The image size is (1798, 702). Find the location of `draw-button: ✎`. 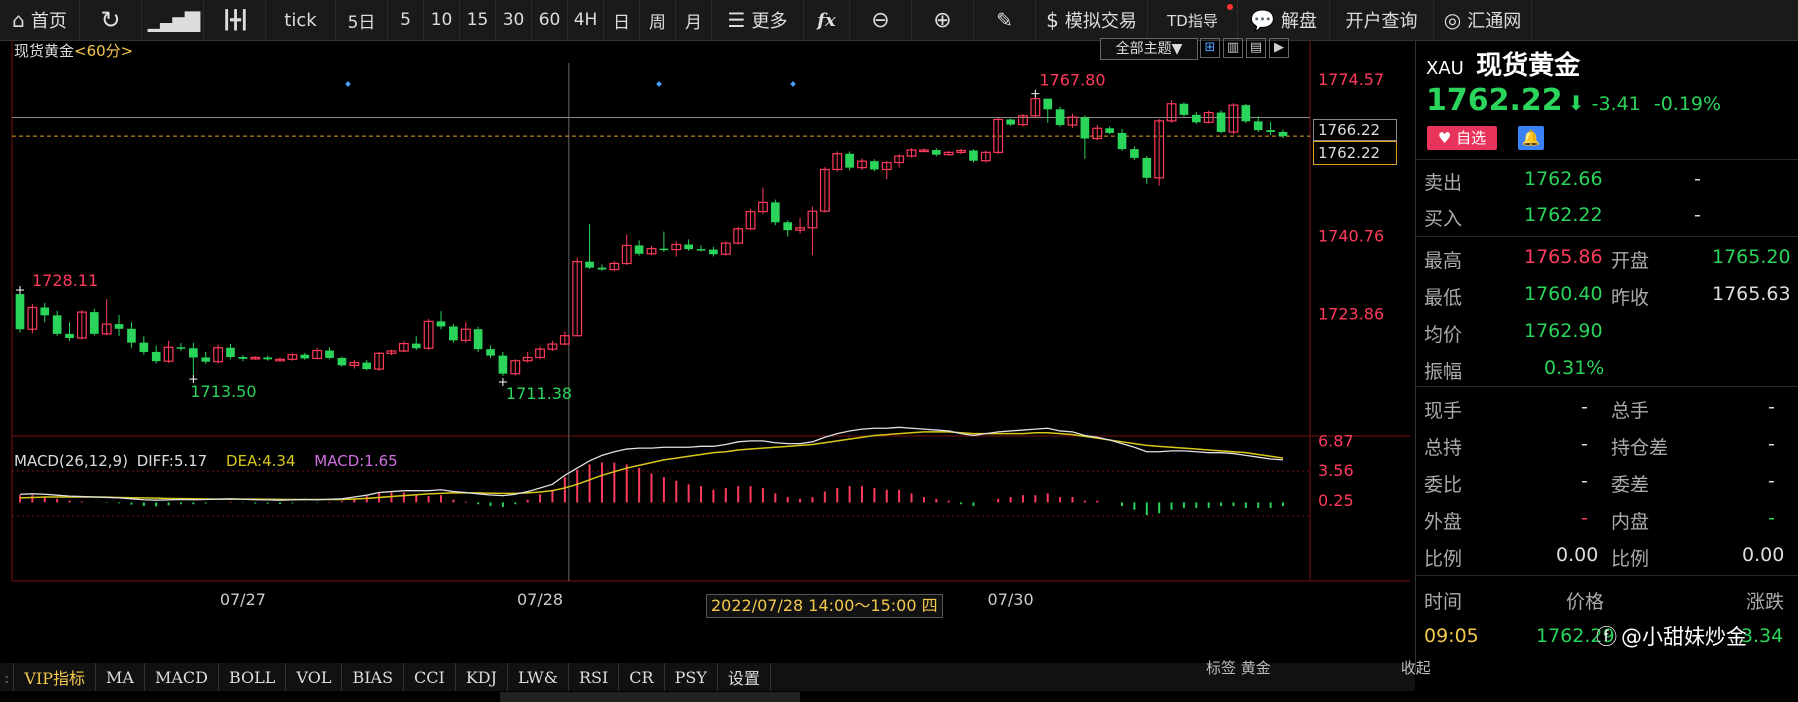

draw-button: ✎ is located at coordinates (1005, 20).